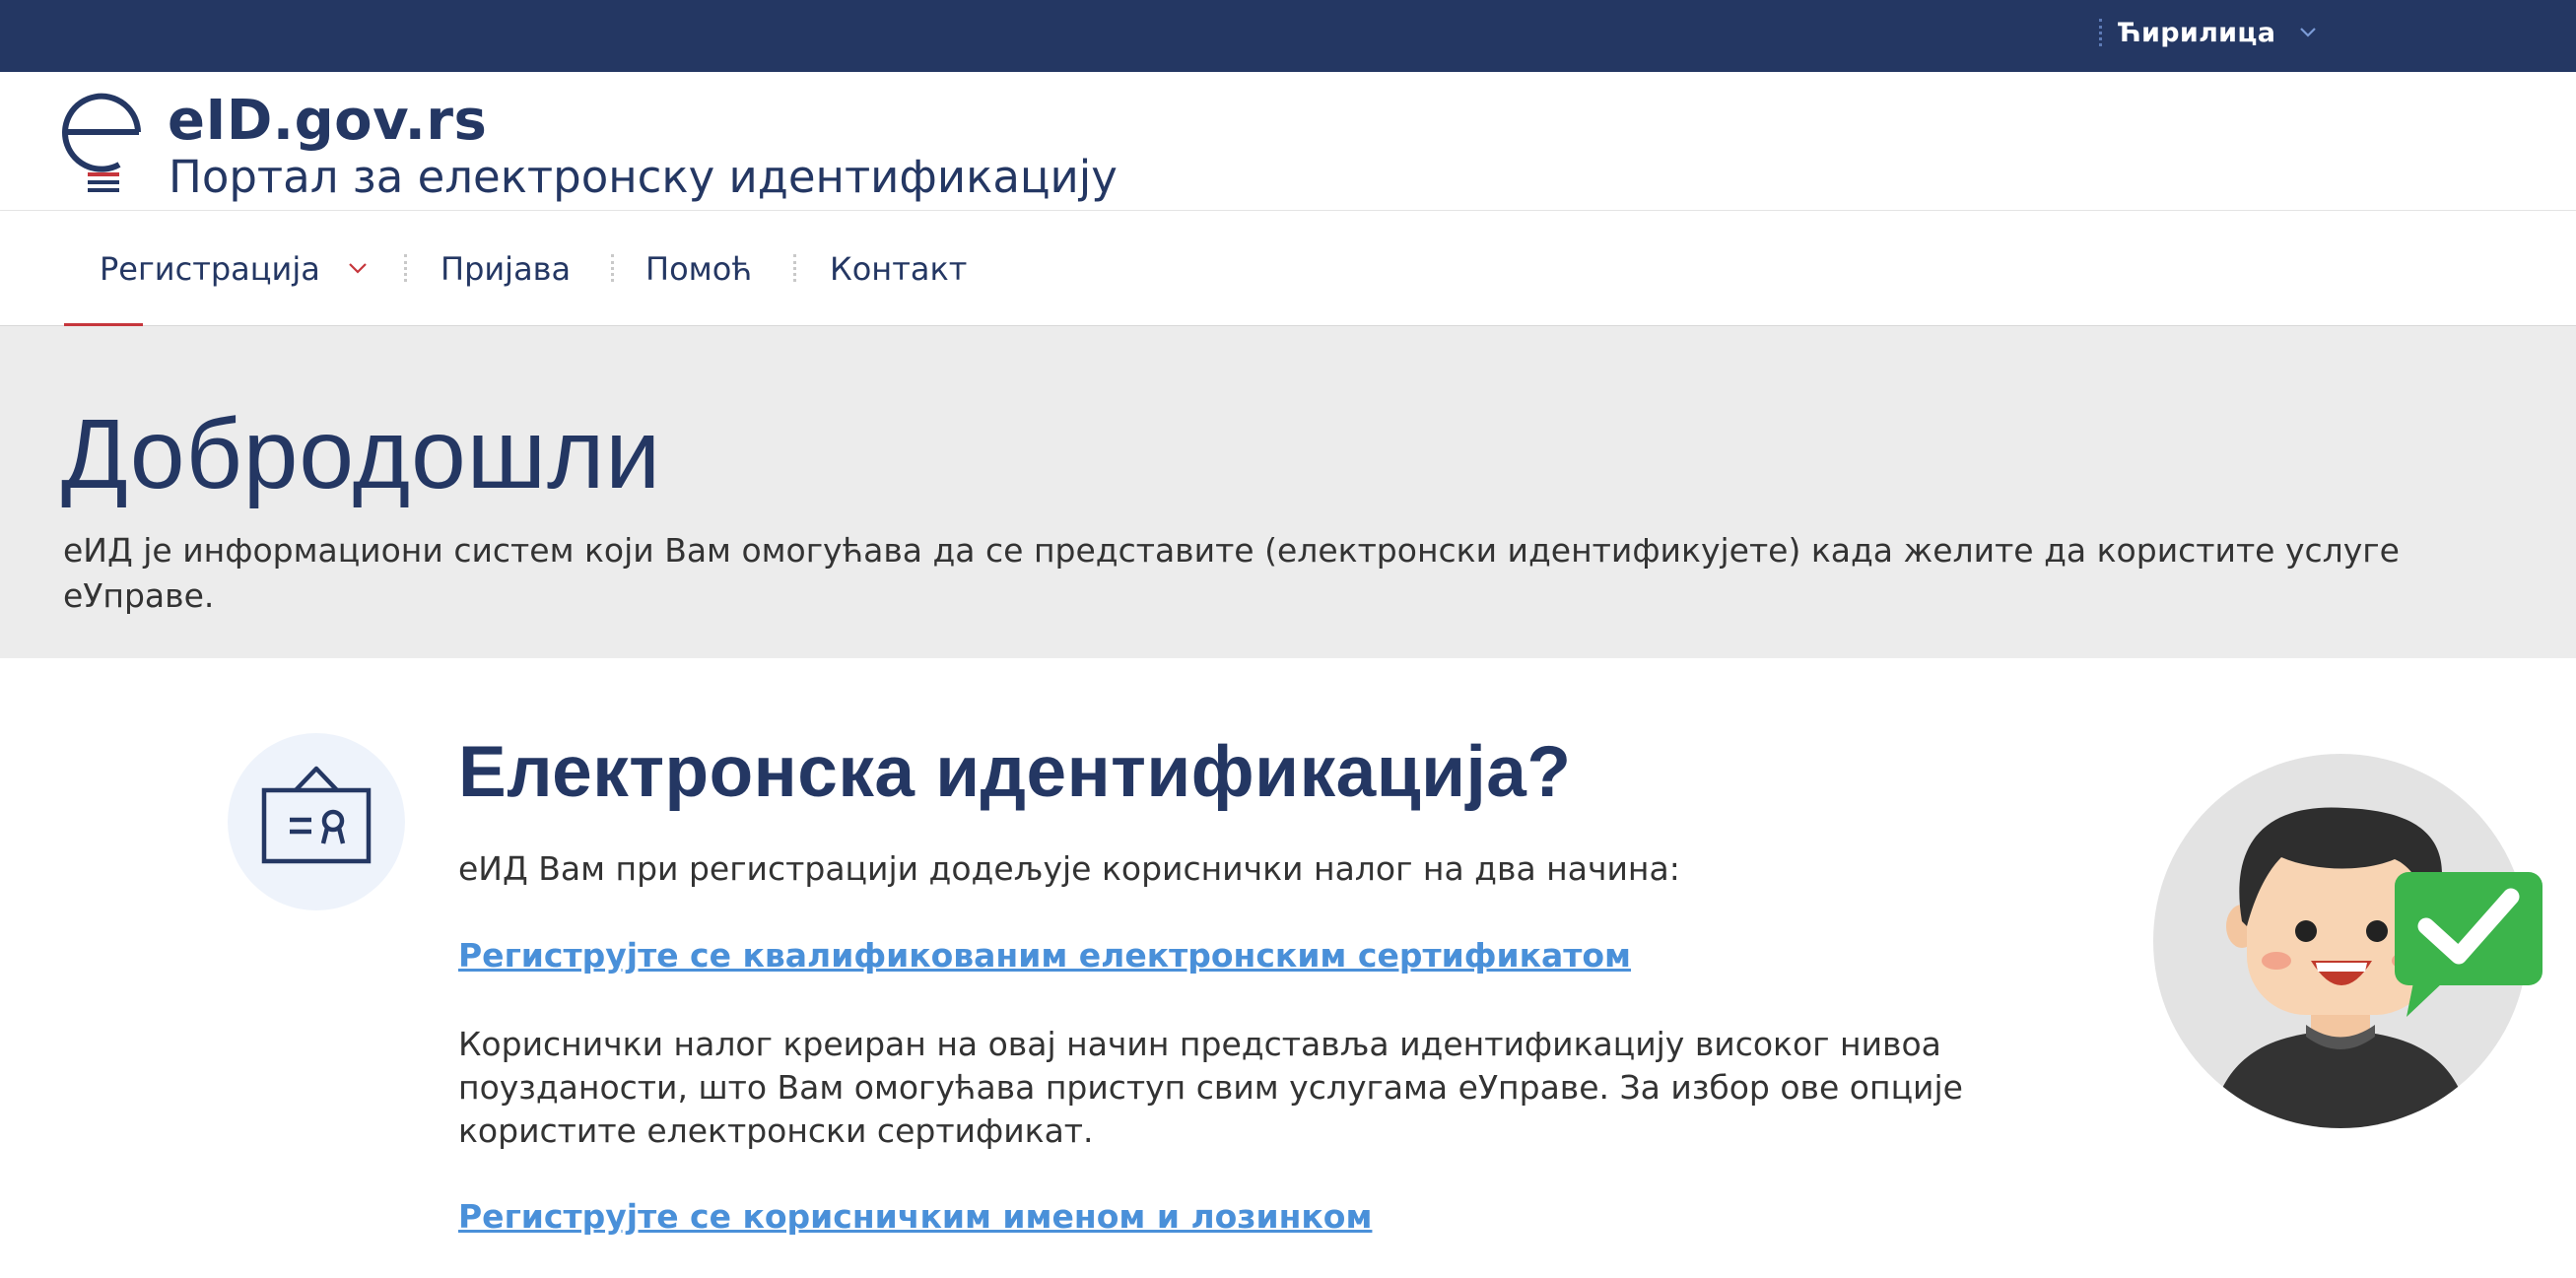 This screenshot has height=1278, width=2576. What do you see at coordinates (327, 121) in the screenshot?
I see `brand-title: eID.gov.rs` at bounding box center [327, 121].